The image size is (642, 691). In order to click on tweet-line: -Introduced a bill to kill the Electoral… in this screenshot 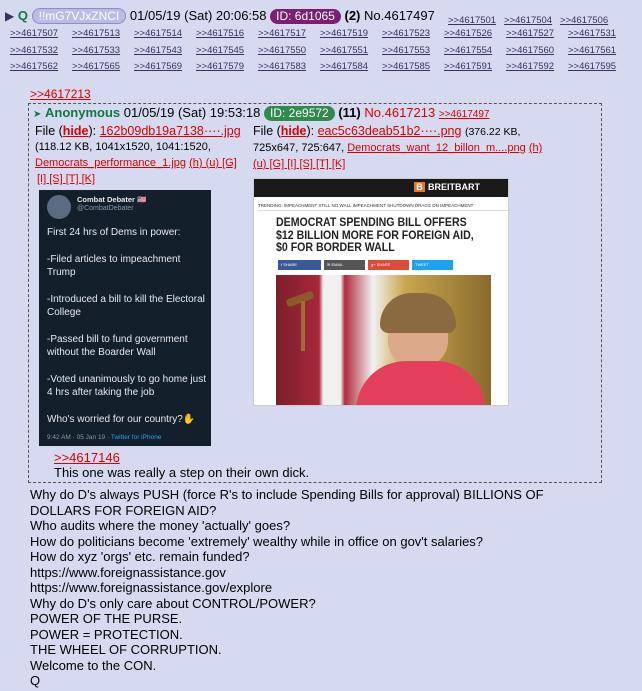, I will do `click(126, 306)`.